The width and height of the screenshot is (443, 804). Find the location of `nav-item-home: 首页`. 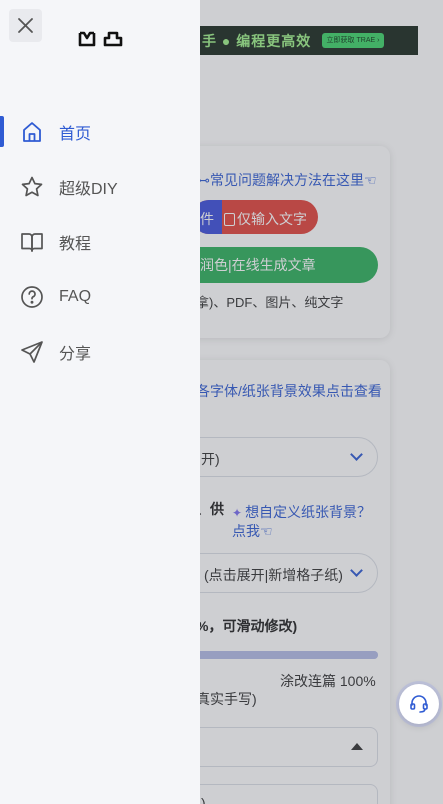

nav-item-home: 首页 is located at coordinates (100, 131).